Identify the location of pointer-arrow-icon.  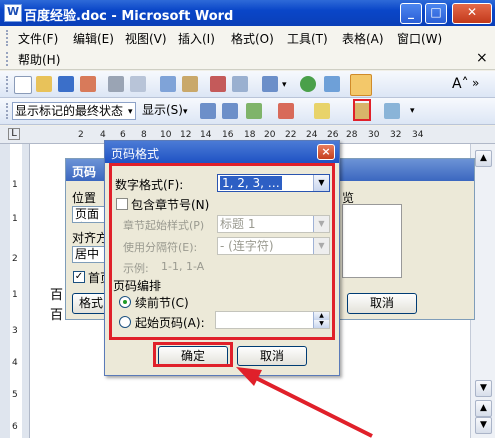
(304, 402).